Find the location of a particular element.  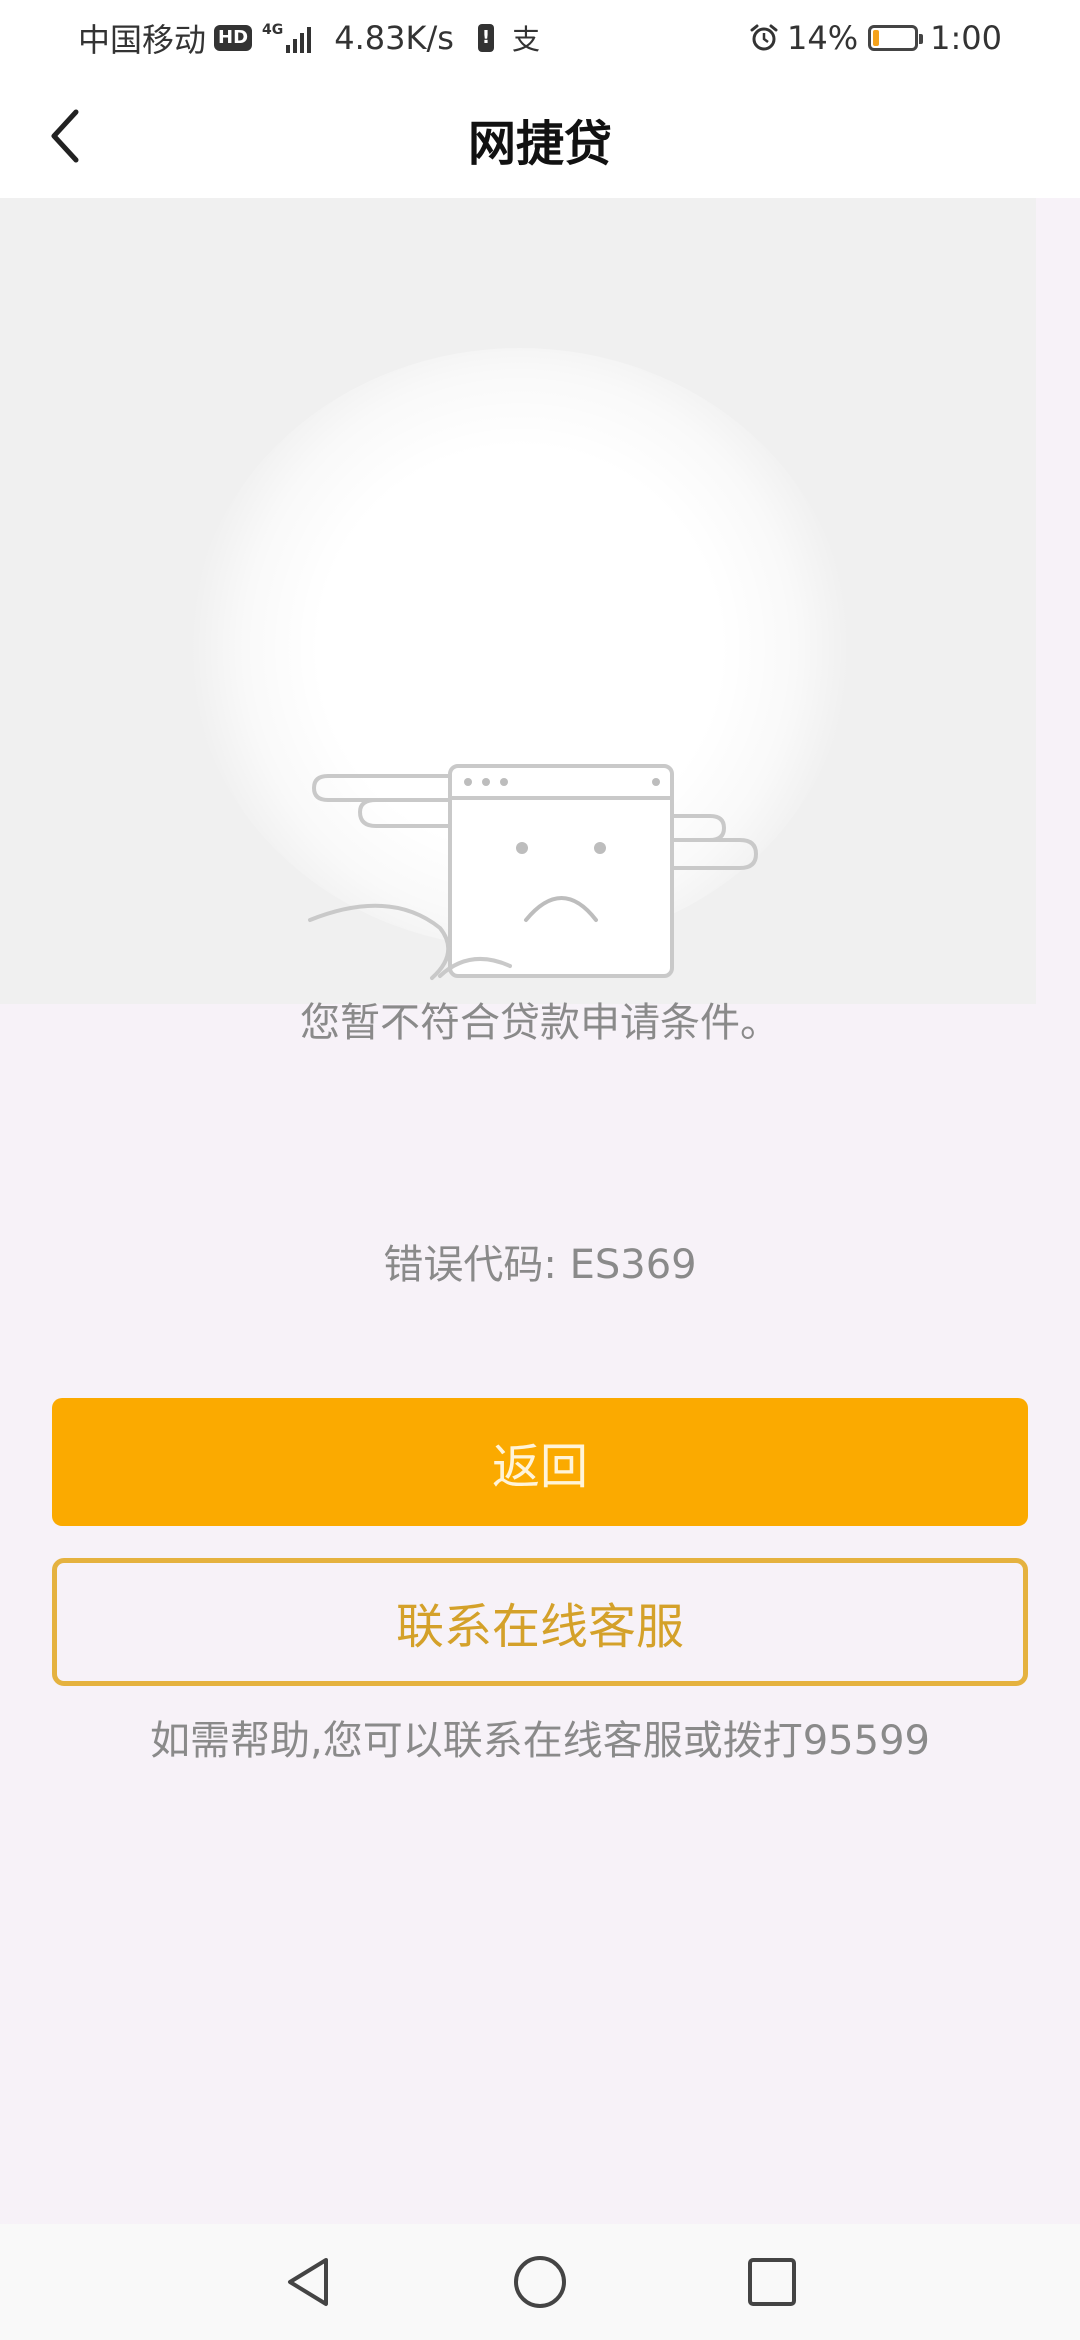

nav-bar: 网捷贷 is located at coordinates (540, 137).